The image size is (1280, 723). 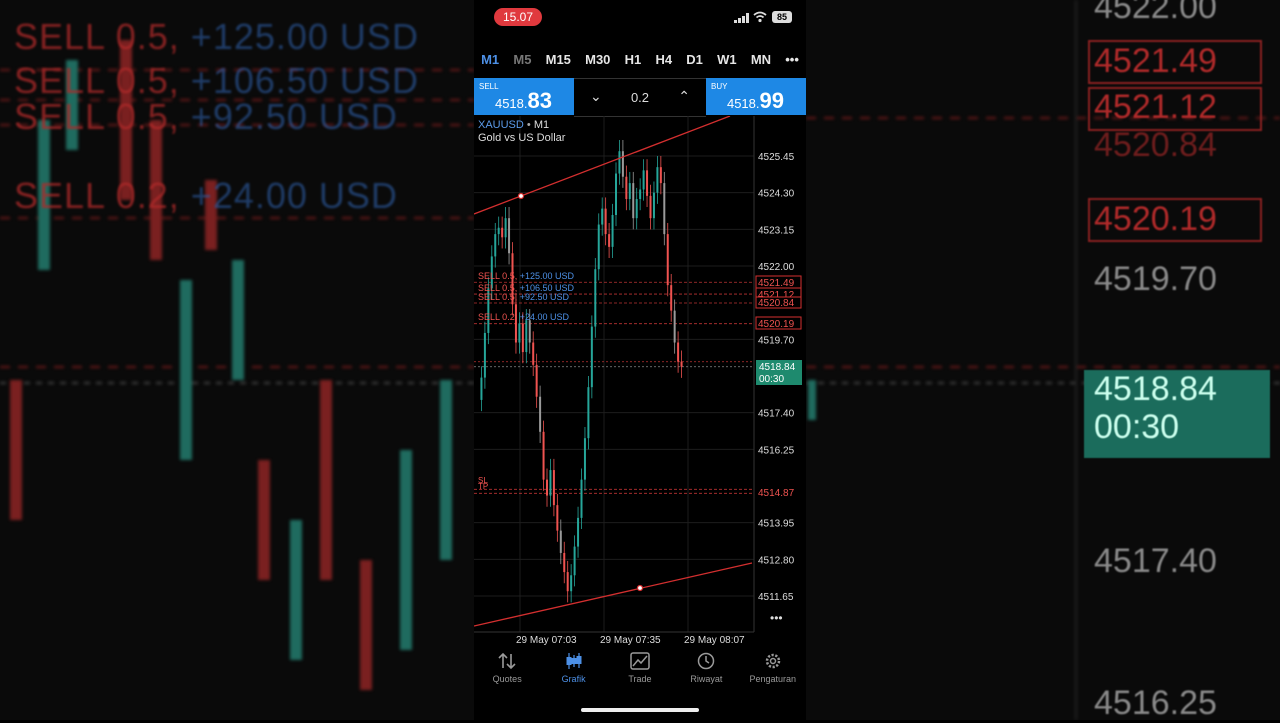 What do you see at coordinates (776, 450) in the screenshot?
I see `price-axis-tick-7: 4516.25` at bounding box center [776, 450].